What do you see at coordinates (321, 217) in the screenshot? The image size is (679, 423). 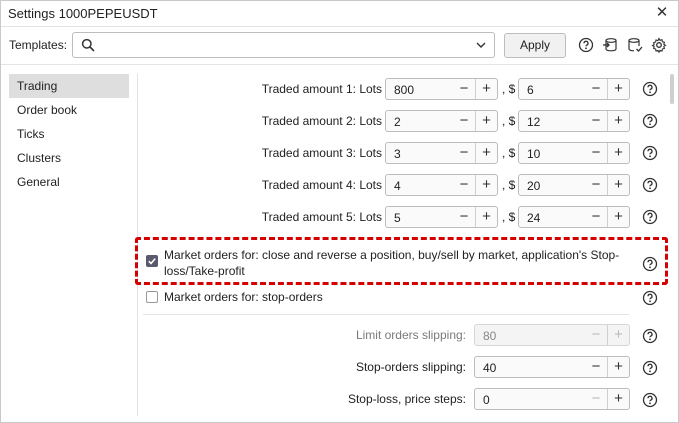 I see `traded-amount-label: Traded amount 5: Lots` at bounding box center [321, 217].